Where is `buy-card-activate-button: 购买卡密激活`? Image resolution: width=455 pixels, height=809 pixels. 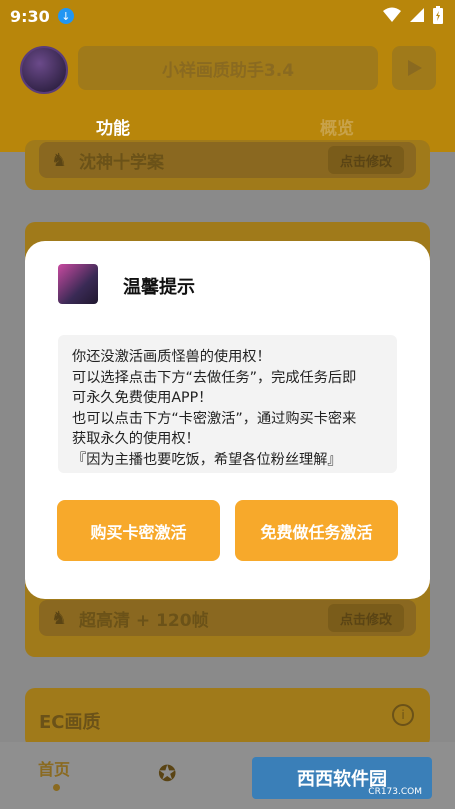
buy-card-activate-button: 购买卡密激活 is located at coordinates (138, 530).